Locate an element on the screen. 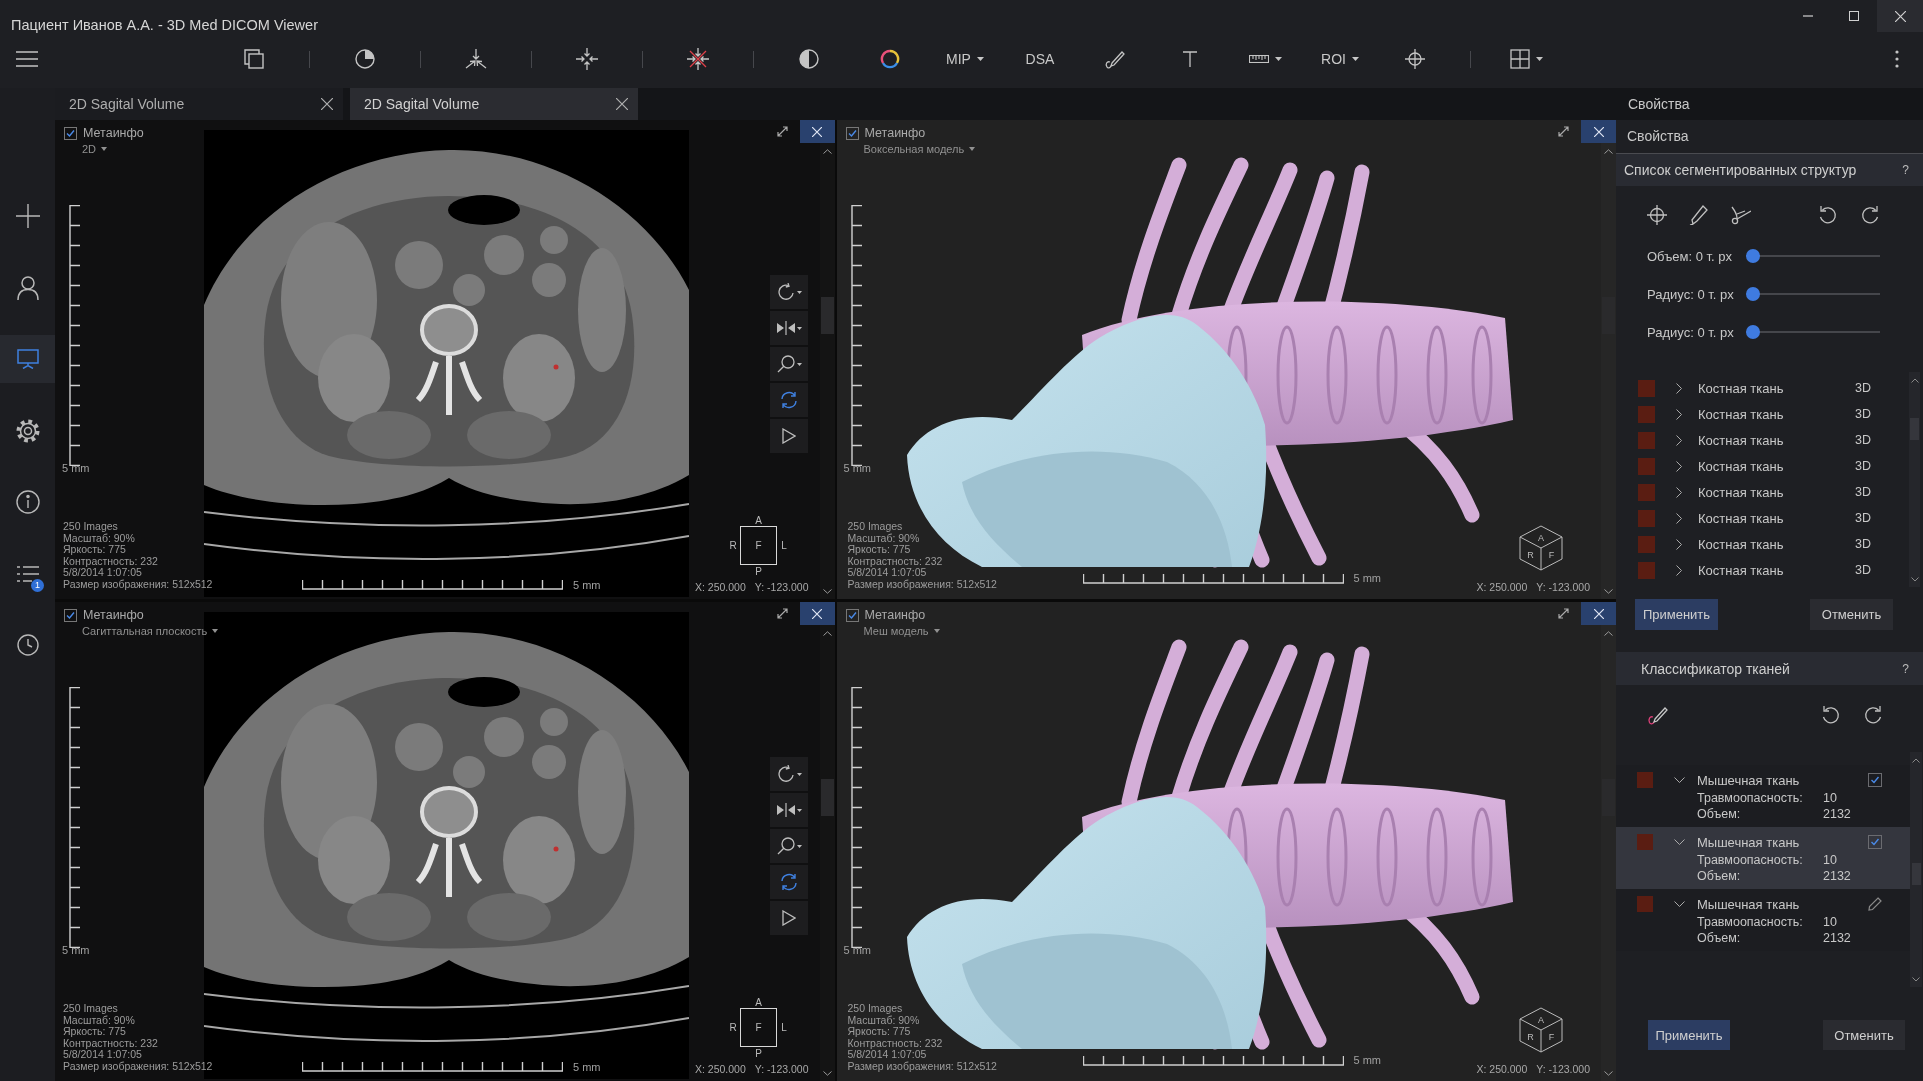 Image resolution: width=1923 pixels, height=1081 pixels. scissors-icon is located at coordinates (1741, 215).